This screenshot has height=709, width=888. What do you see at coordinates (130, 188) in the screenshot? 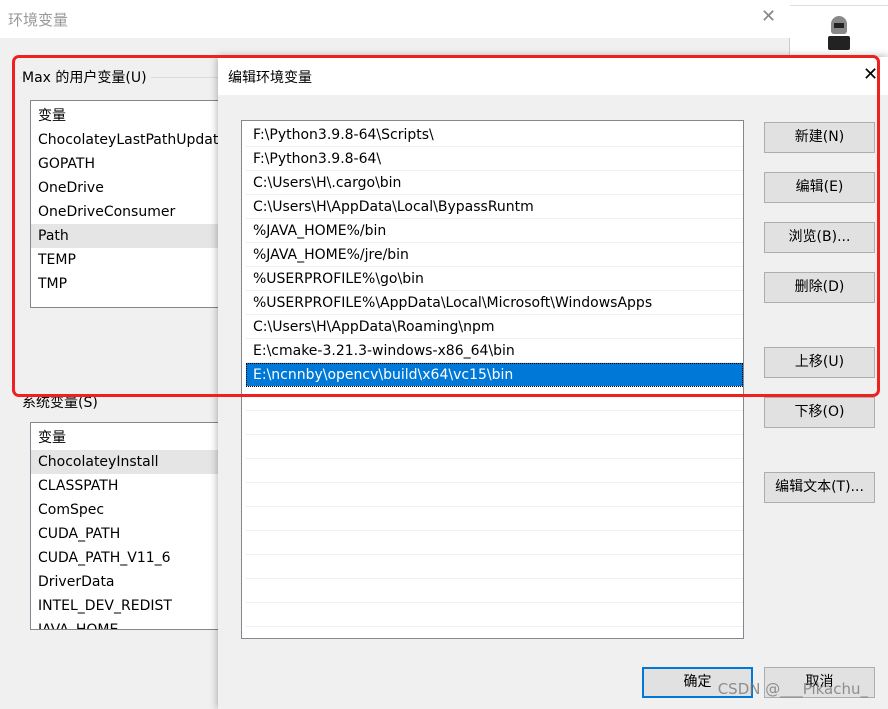
I see `list-item: OneDrive` at bounding box center [130, 188].